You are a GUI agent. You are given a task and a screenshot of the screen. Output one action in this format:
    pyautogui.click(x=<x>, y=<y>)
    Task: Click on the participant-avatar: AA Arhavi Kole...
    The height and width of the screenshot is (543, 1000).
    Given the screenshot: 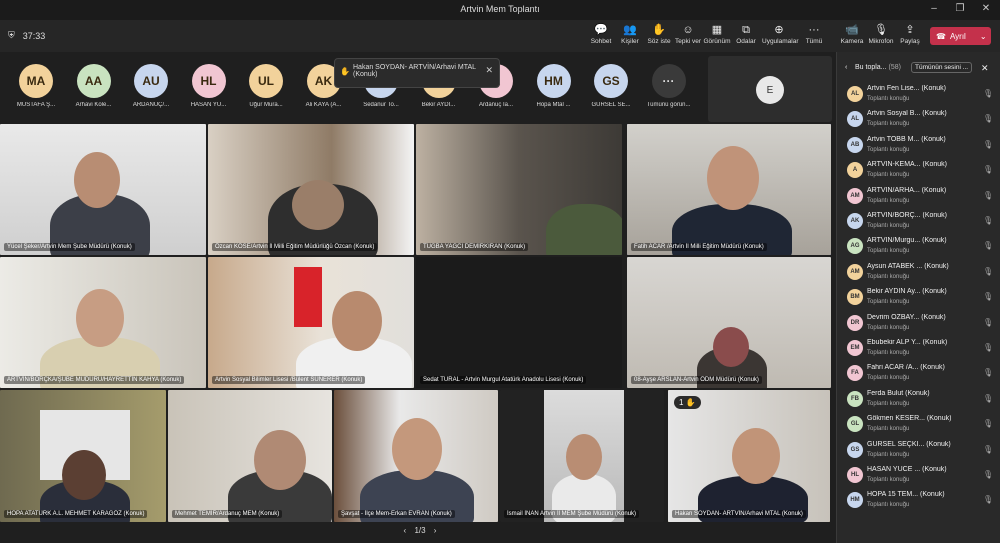 What is the action you would take?
    pyautogui.click(x=94, y=86)
    